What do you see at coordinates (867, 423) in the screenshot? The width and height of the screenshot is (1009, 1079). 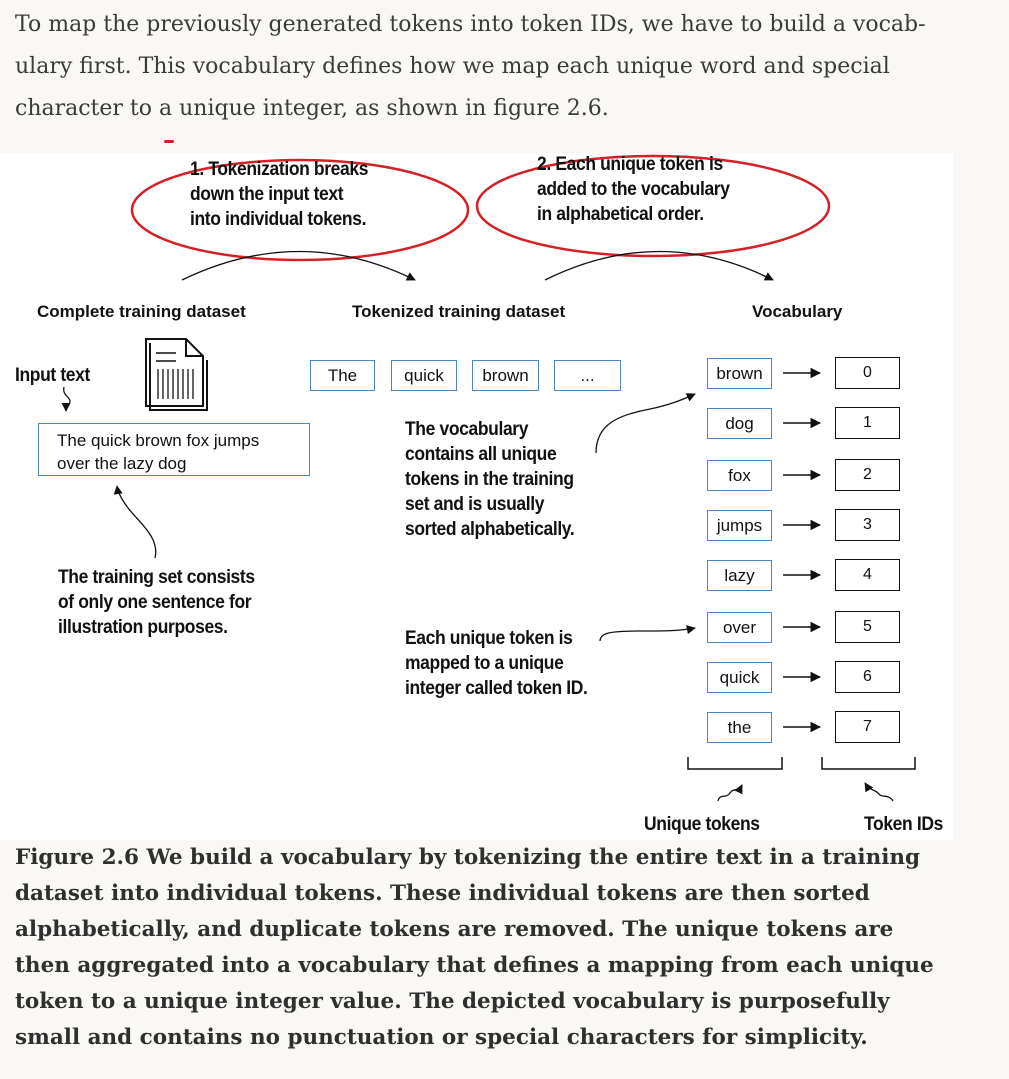 I see `token-id: 1` at bounding box center [867, 423].